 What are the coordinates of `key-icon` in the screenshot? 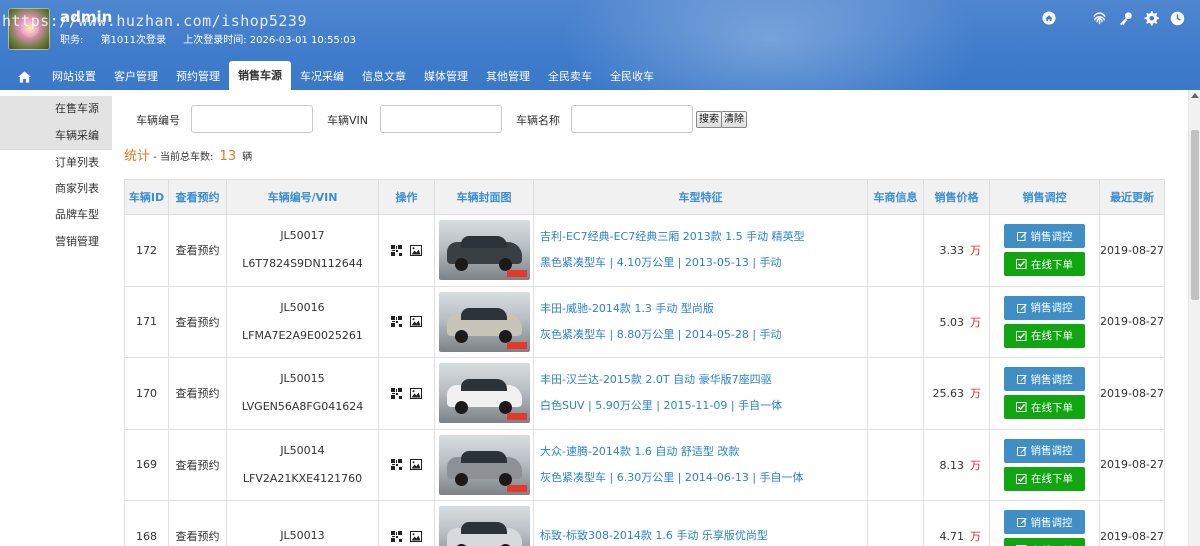 It's located at (1125, 18).